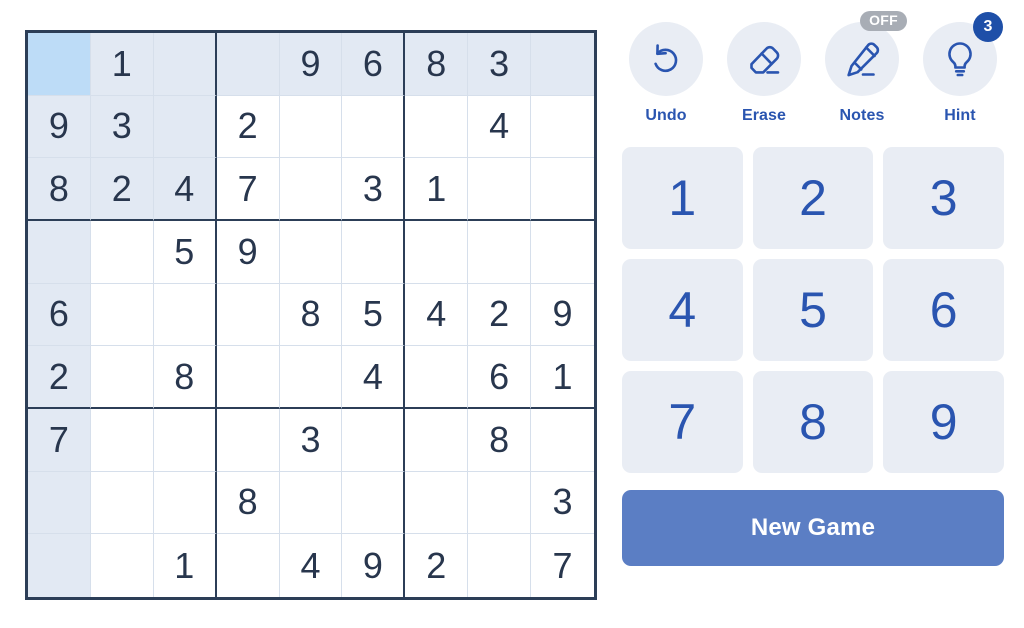  Describe the element at coordinates (764, 59) in the screenshot. I see `erase-button-circle` at that location.